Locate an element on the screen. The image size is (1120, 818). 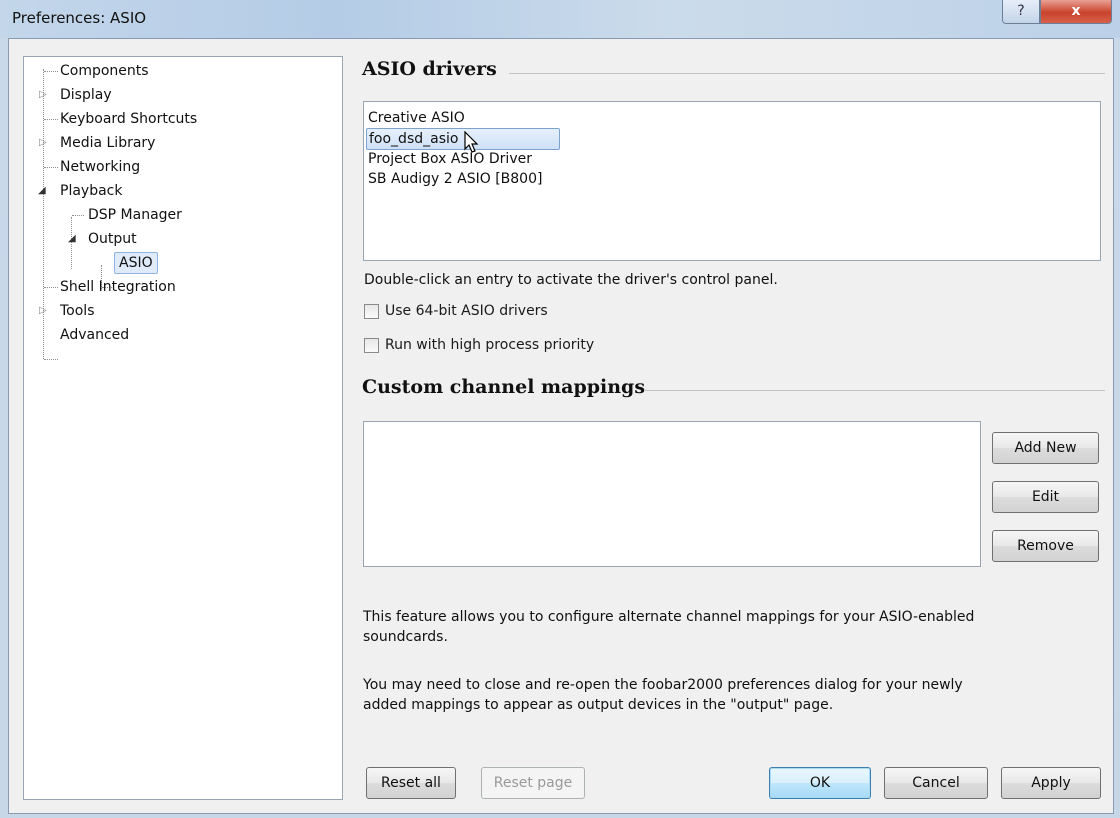
asio-drivers-heading: ASIO drivers is located at coordinates (429, 69).